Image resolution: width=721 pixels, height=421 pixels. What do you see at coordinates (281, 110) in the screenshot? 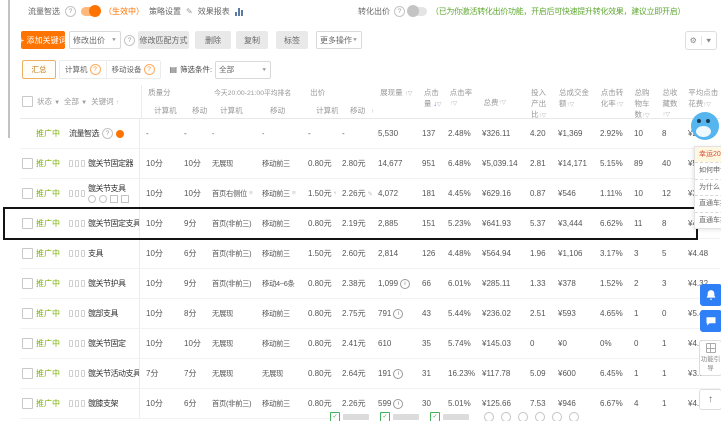
I see `header-rank-mobile: 移动` at bounding box center [281, 110].